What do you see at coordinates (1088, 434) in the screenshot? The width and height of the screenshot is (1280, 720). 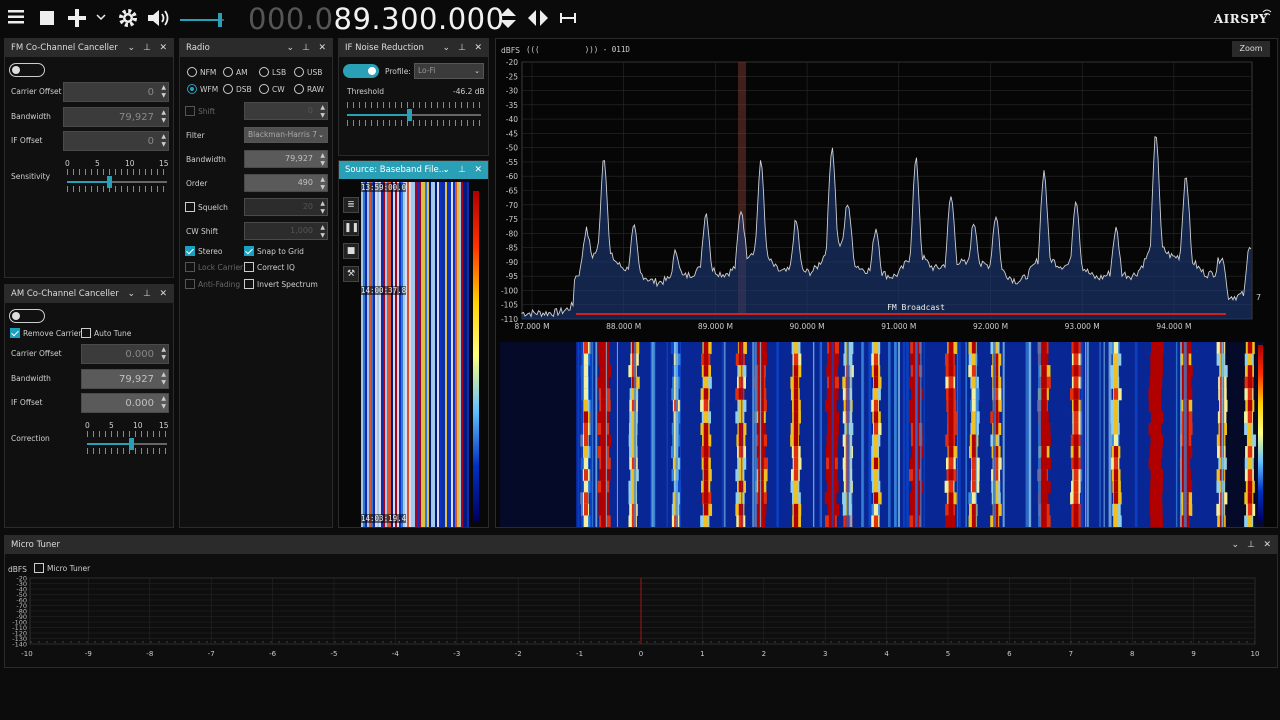 I see `waterfall-noise-line` at bounding box center [1088, 434].